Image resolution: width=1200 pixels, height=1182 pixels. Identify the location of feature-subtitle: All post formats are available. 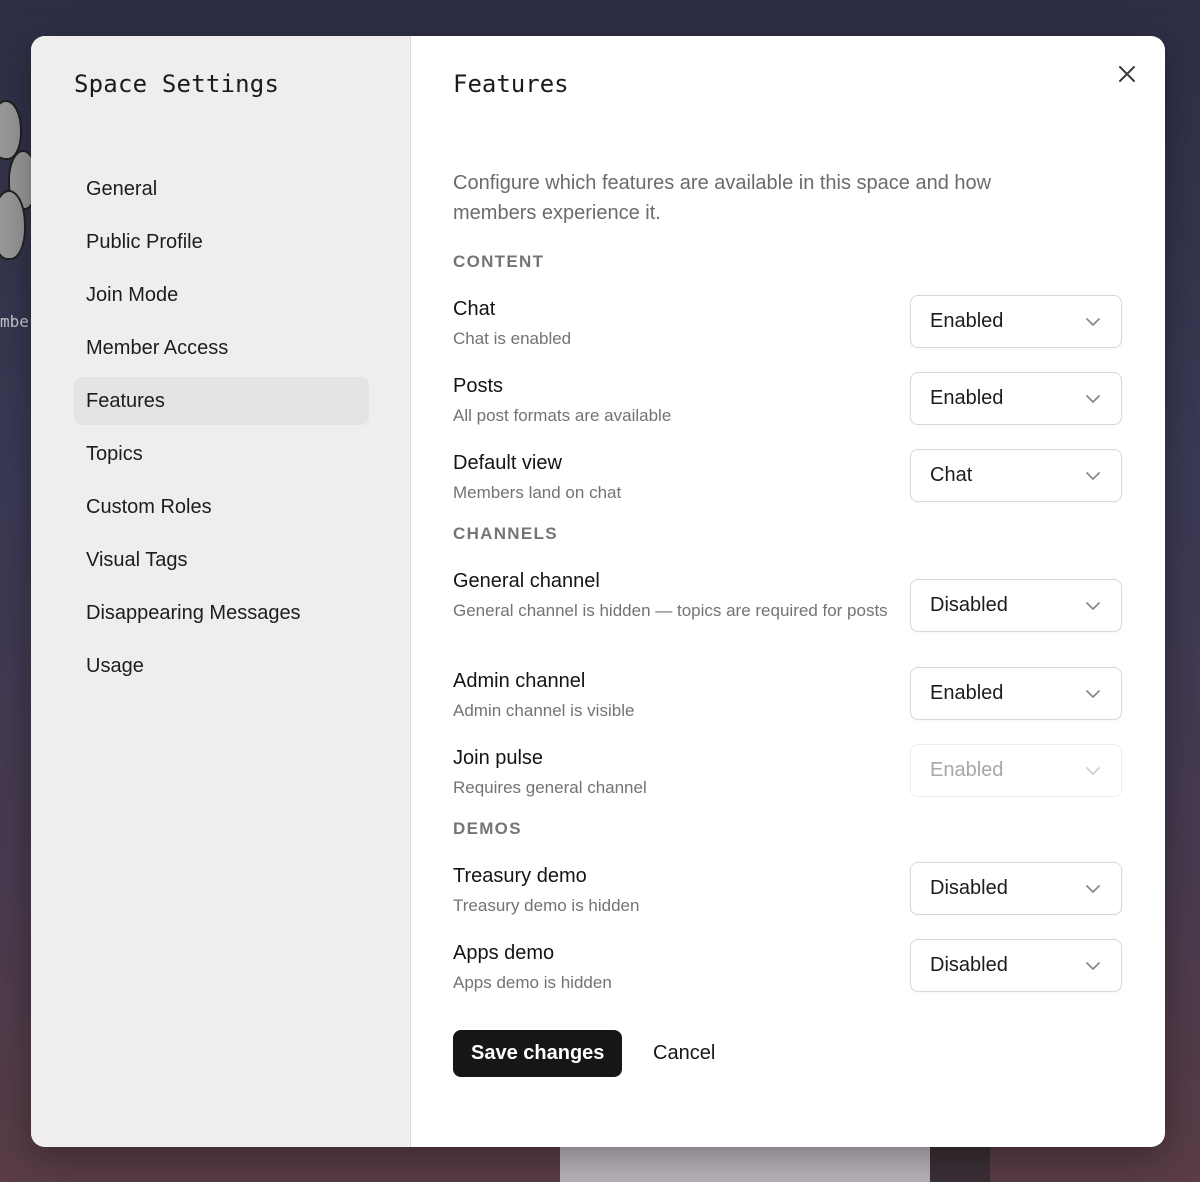
(562, 415).